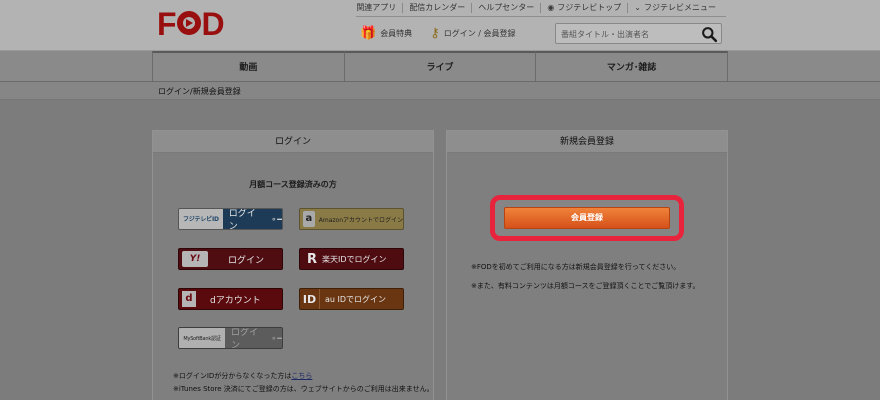 The image size is (880, 400). Describe the element at coordinates (576, 267) in the screenshot. I see `register-note-first-time: ※FODを初めてご利用になる方は新規会員登録を行ってください。` at that location.